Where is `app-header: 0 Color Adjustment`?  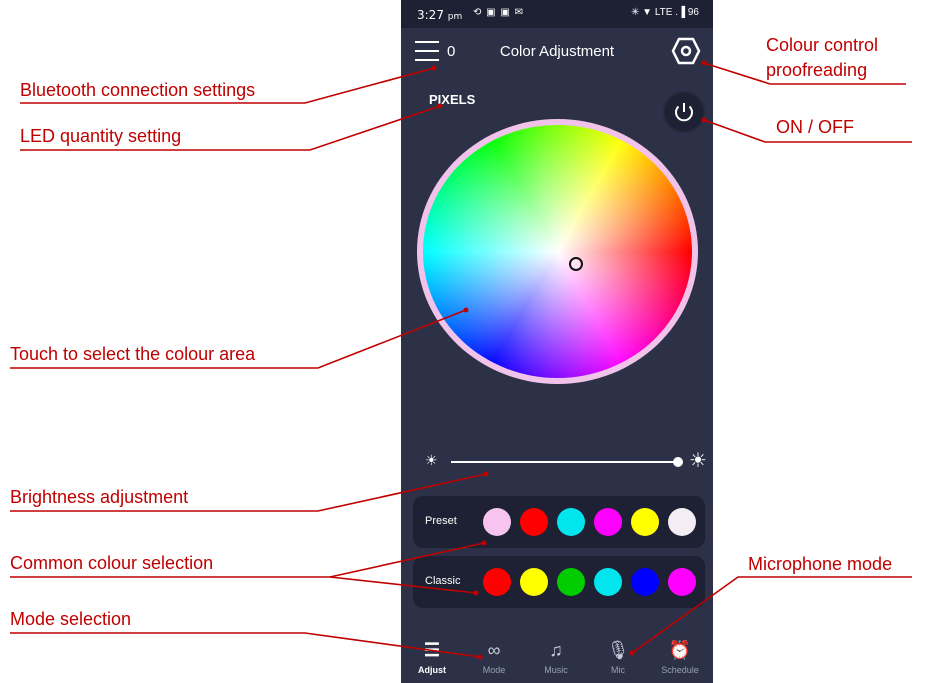 app-header: 0 Color Adjustment is located at coordinates (557, 53).